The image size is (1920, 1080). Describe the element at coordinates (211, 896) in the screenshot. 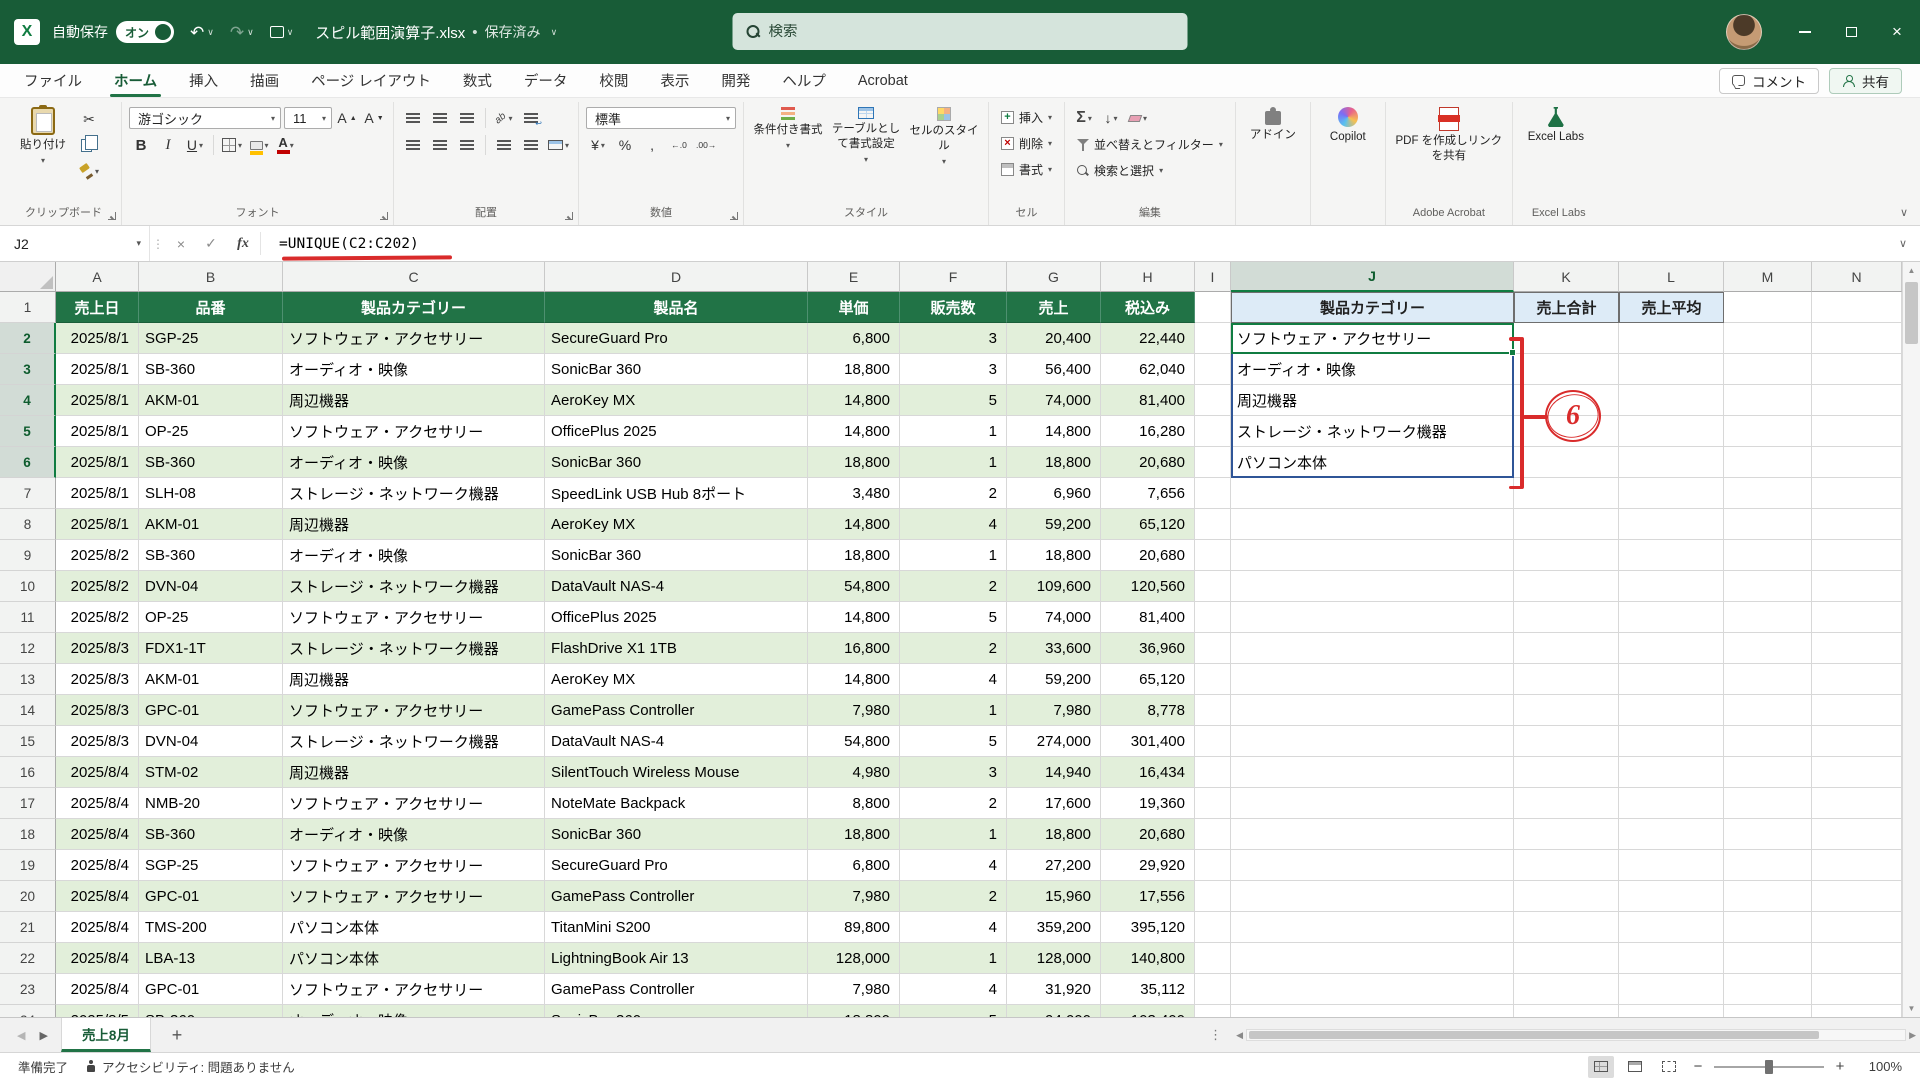

I see `cell-B20: GPC-01` at that location.